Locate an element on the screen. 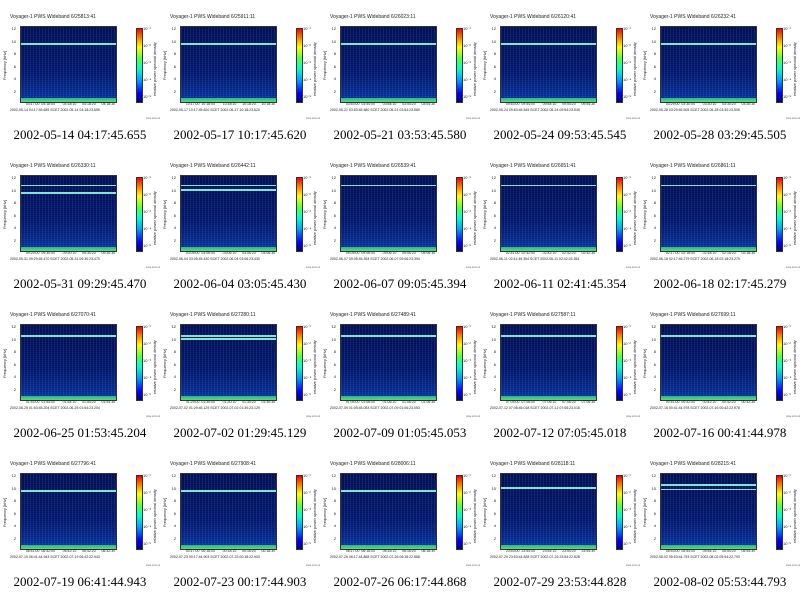  x-tick-label: 03:06:20 is located at coordinates (249, 253).